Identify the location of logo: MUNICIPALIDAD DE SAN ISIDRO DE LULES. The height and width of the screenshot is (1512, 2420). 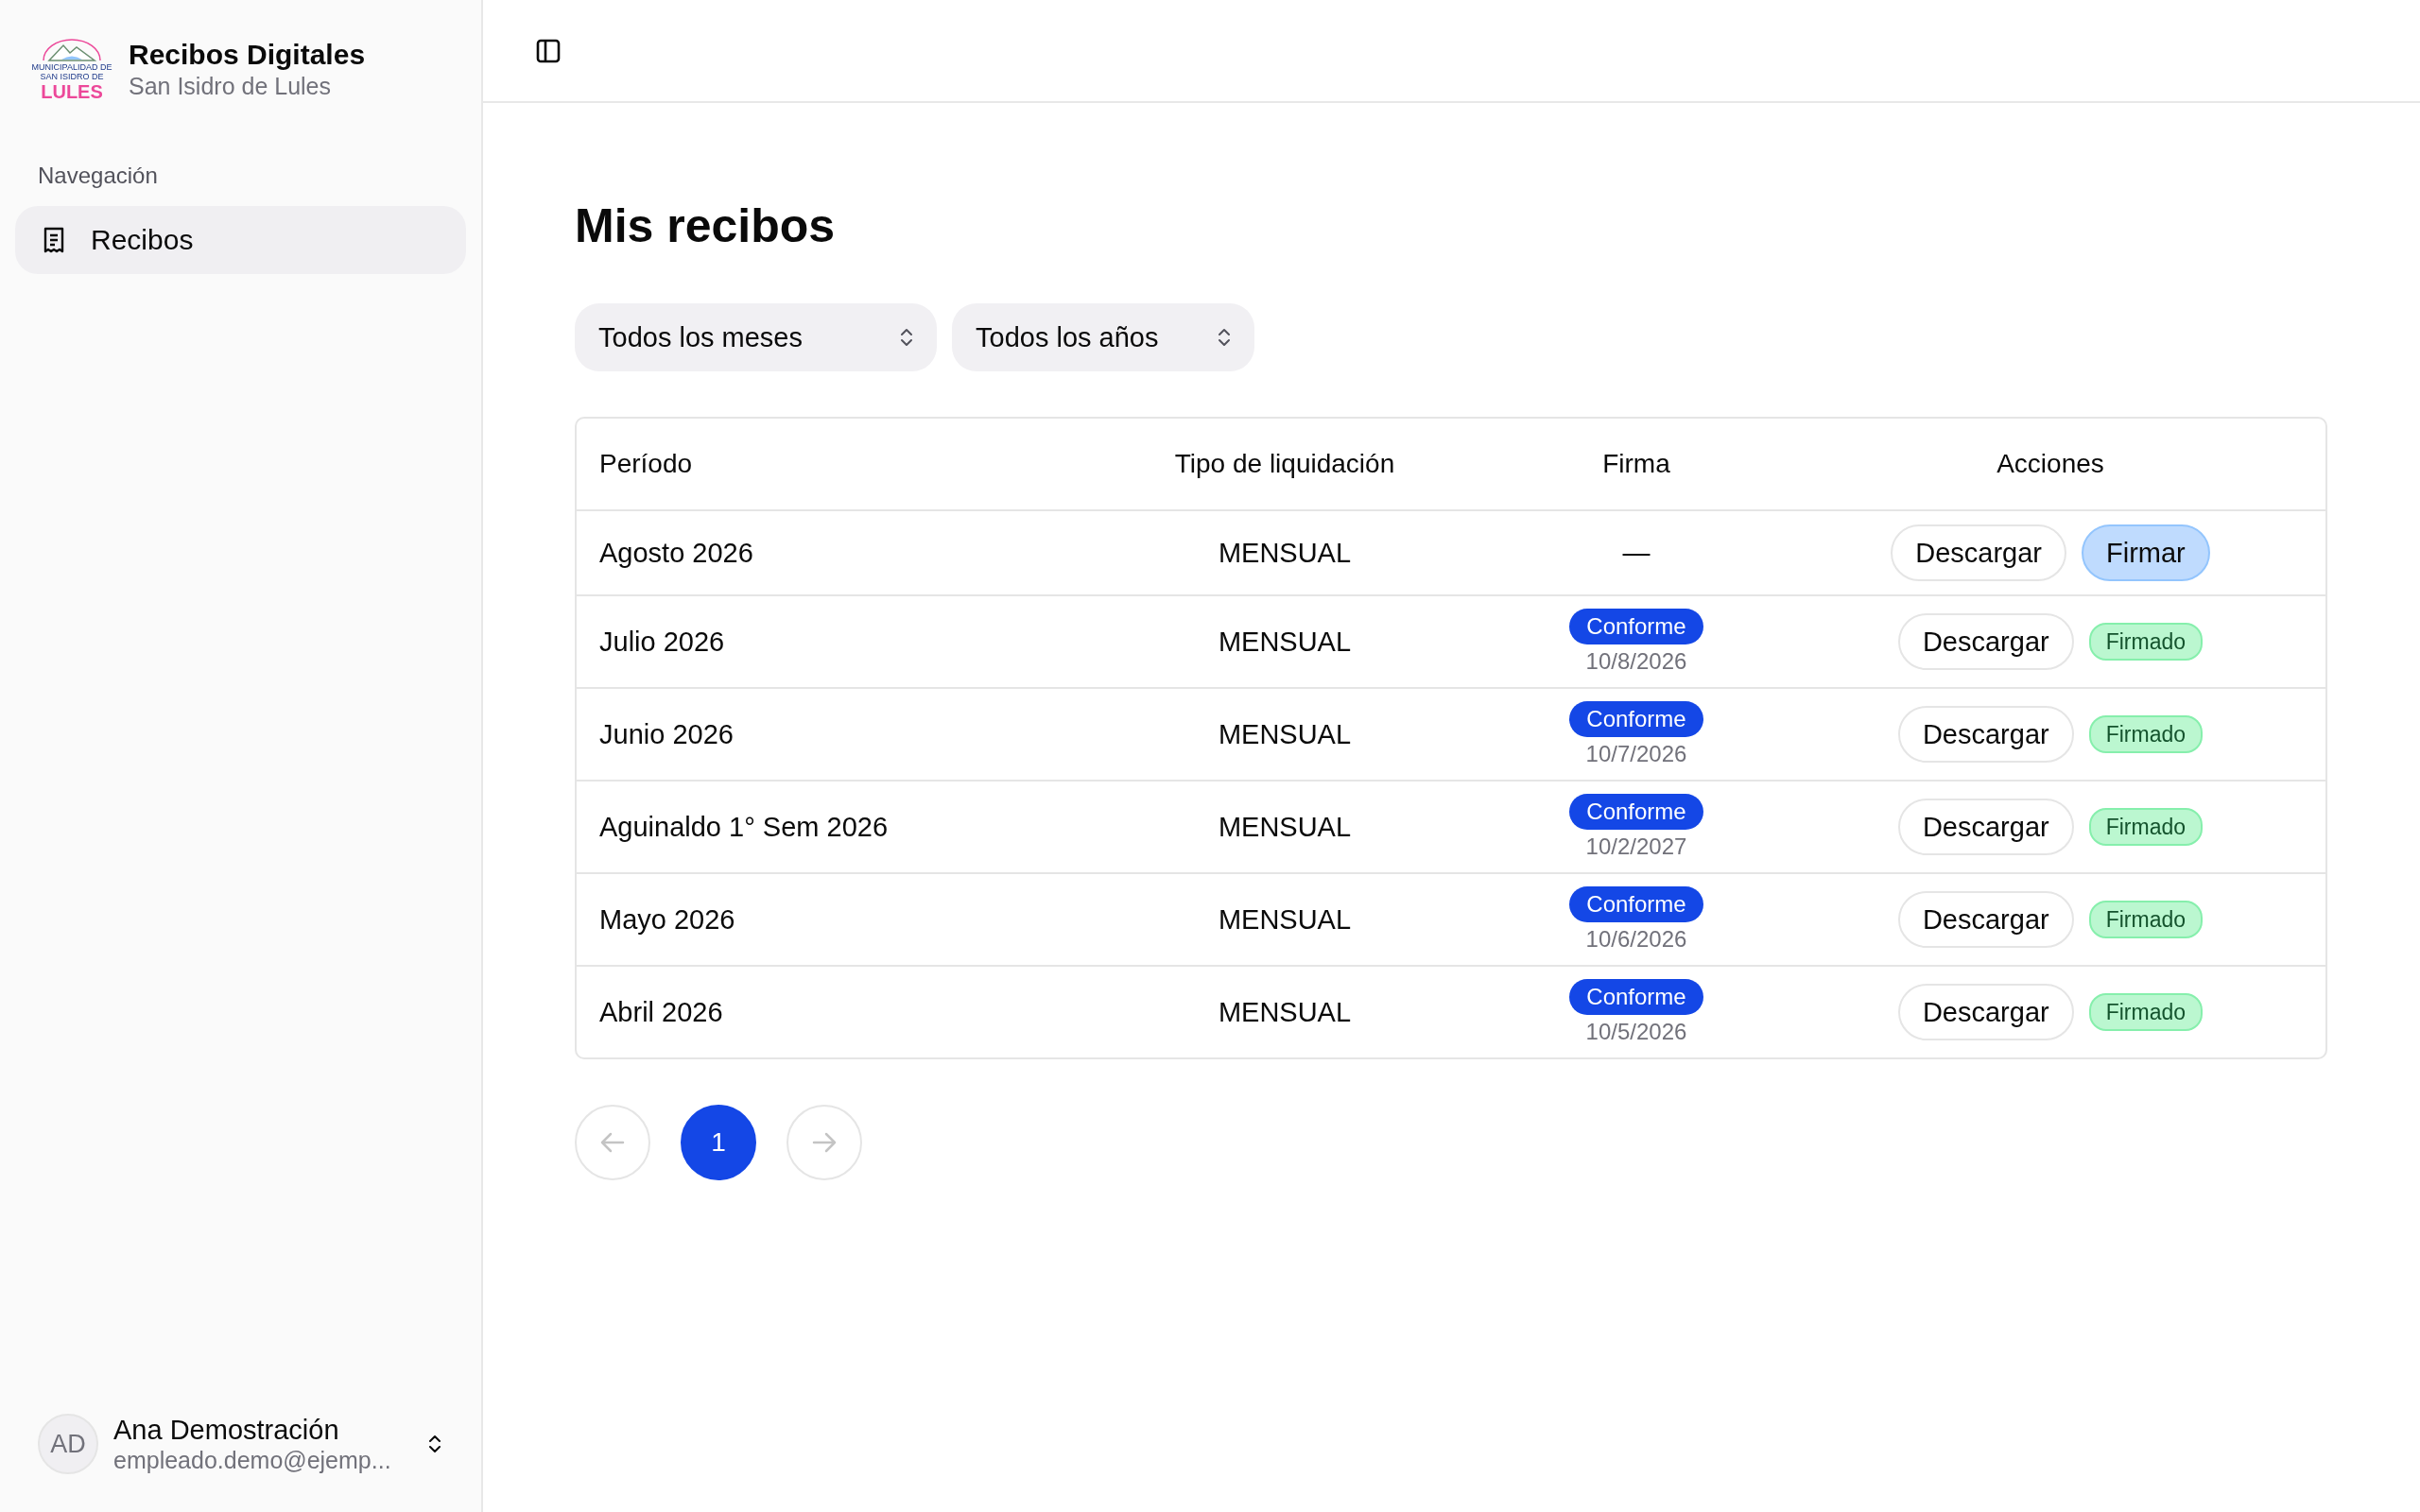
(71, 69).